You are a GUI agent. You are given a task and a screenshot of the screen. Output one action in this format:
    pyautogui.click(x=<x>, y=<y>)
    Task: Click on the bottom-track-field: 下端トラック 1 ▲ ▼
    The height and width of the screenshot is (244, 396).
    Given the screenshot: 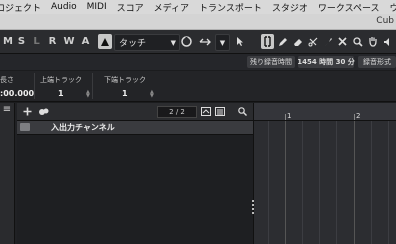 What is the action you would take?
    pyautogui.click(x=128, y=86)
    